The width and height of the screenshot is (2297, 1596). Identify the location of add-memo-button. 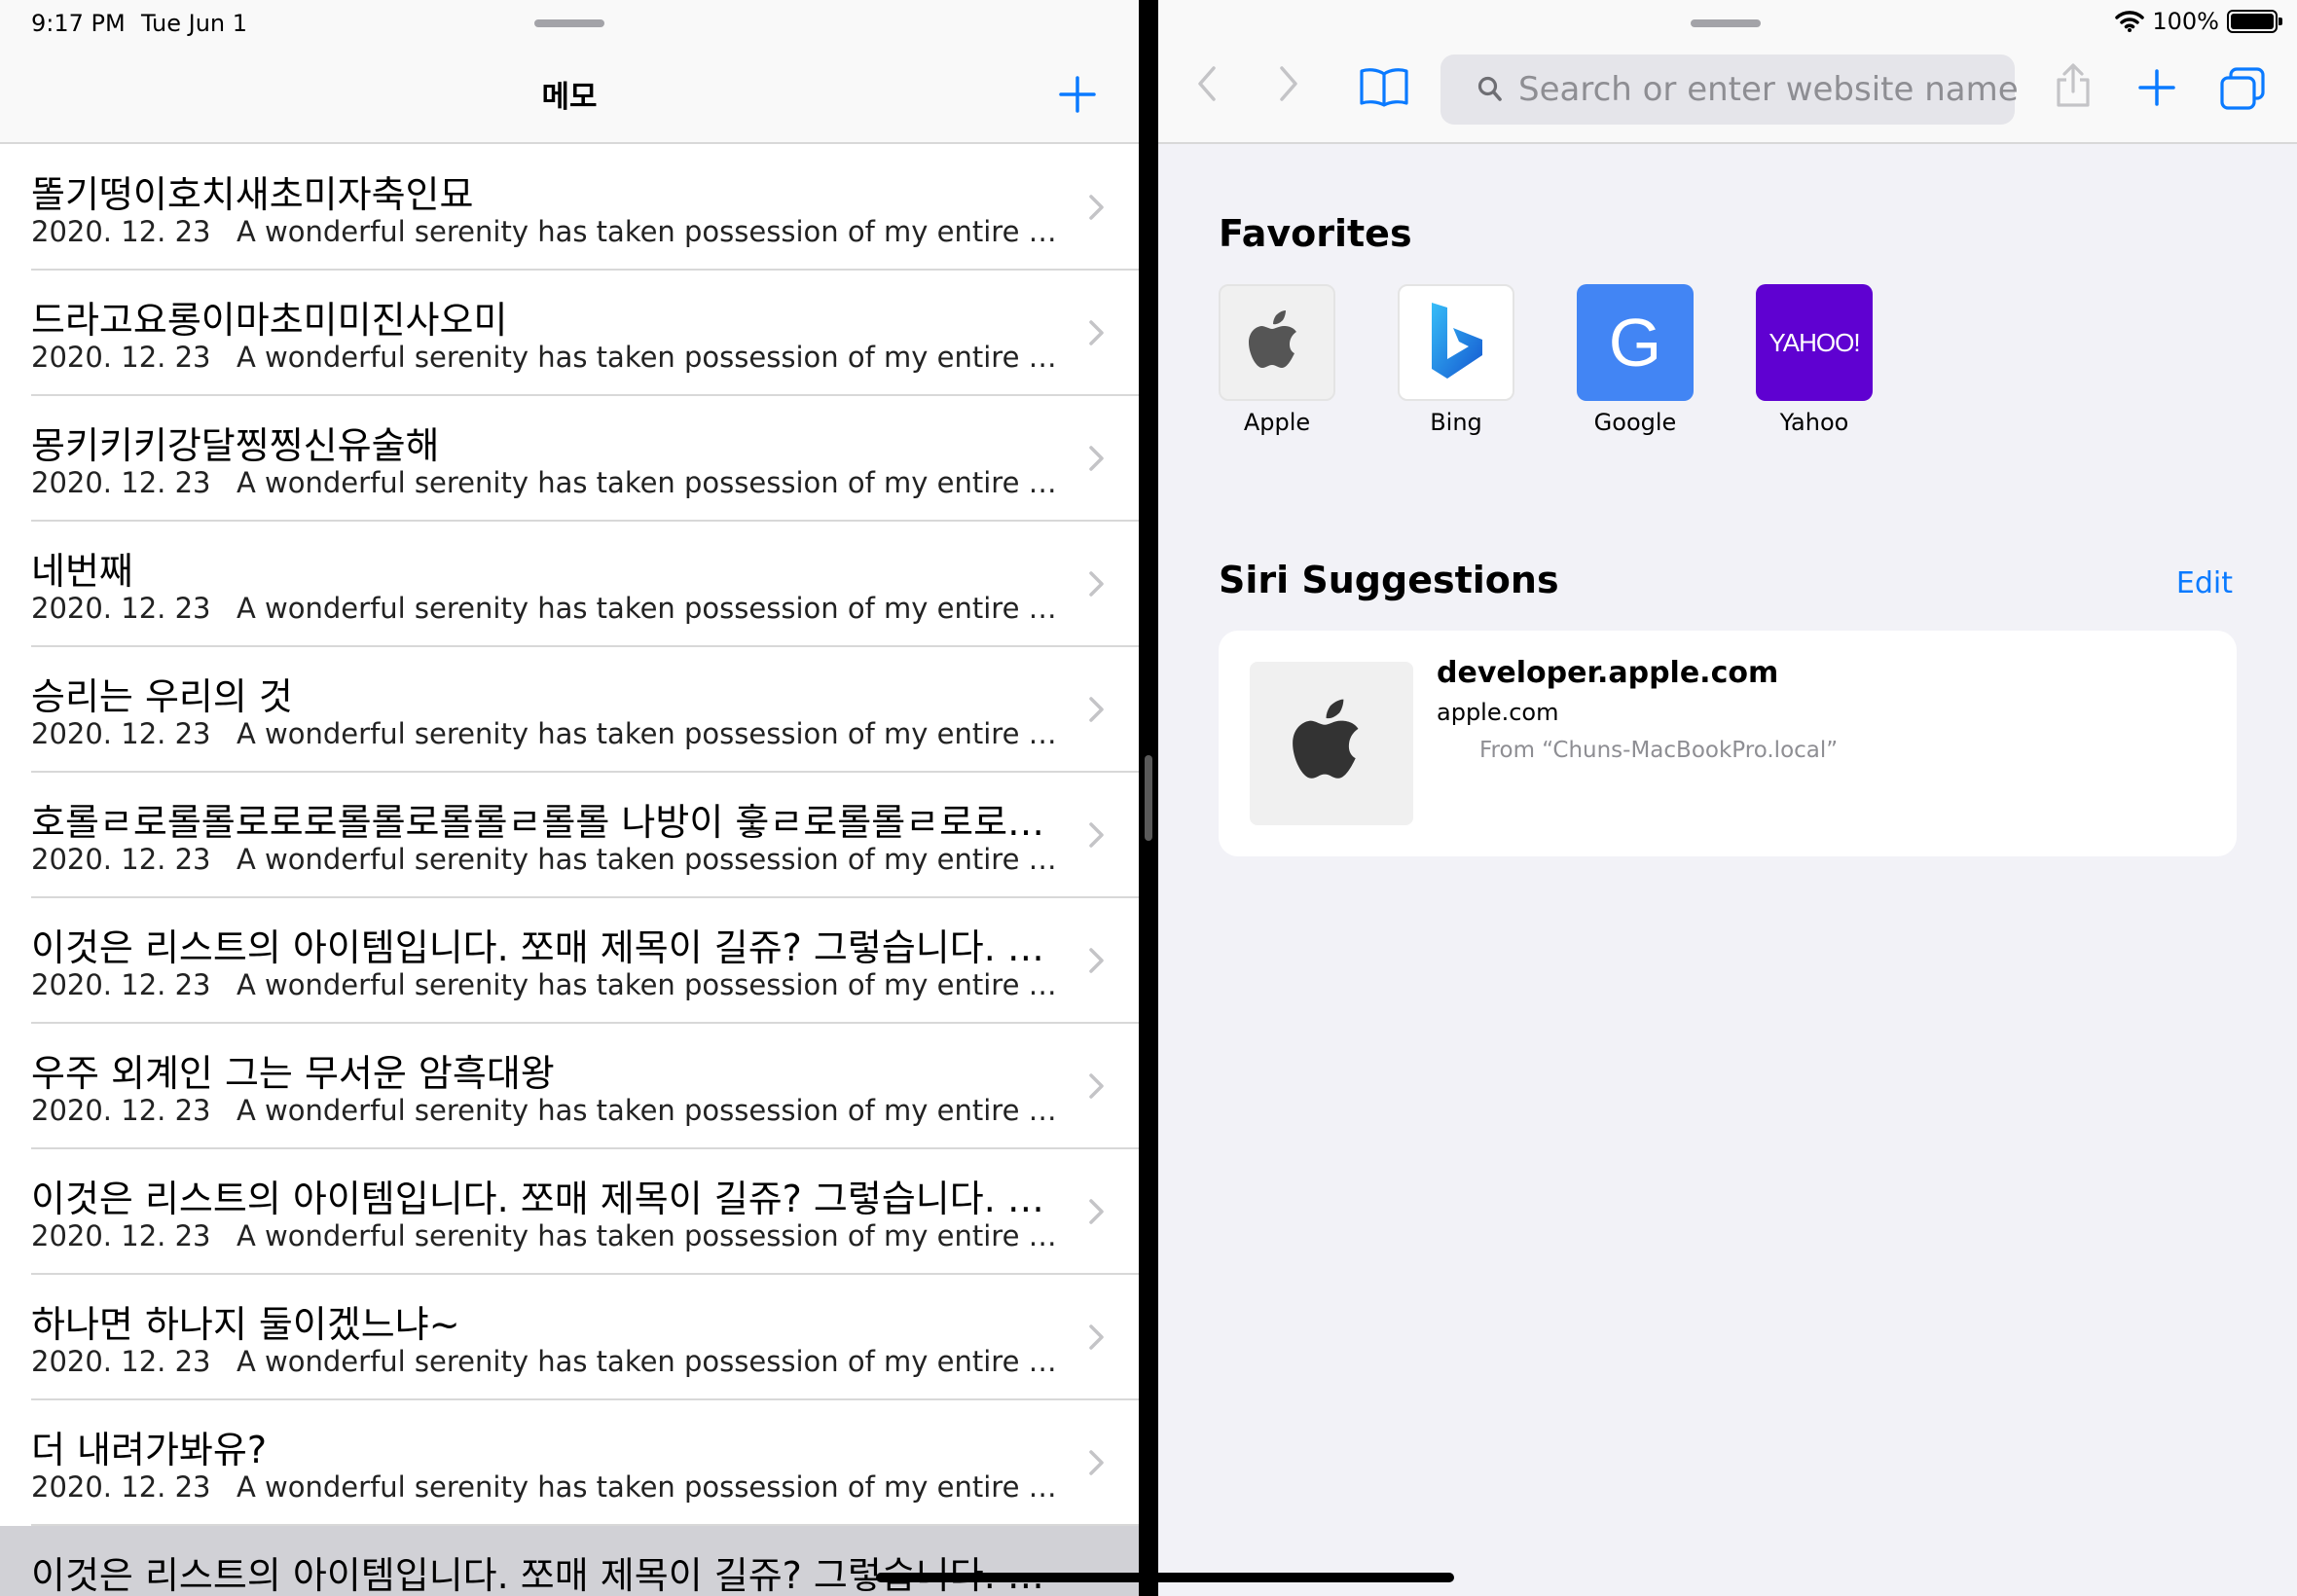
(1077, 94).